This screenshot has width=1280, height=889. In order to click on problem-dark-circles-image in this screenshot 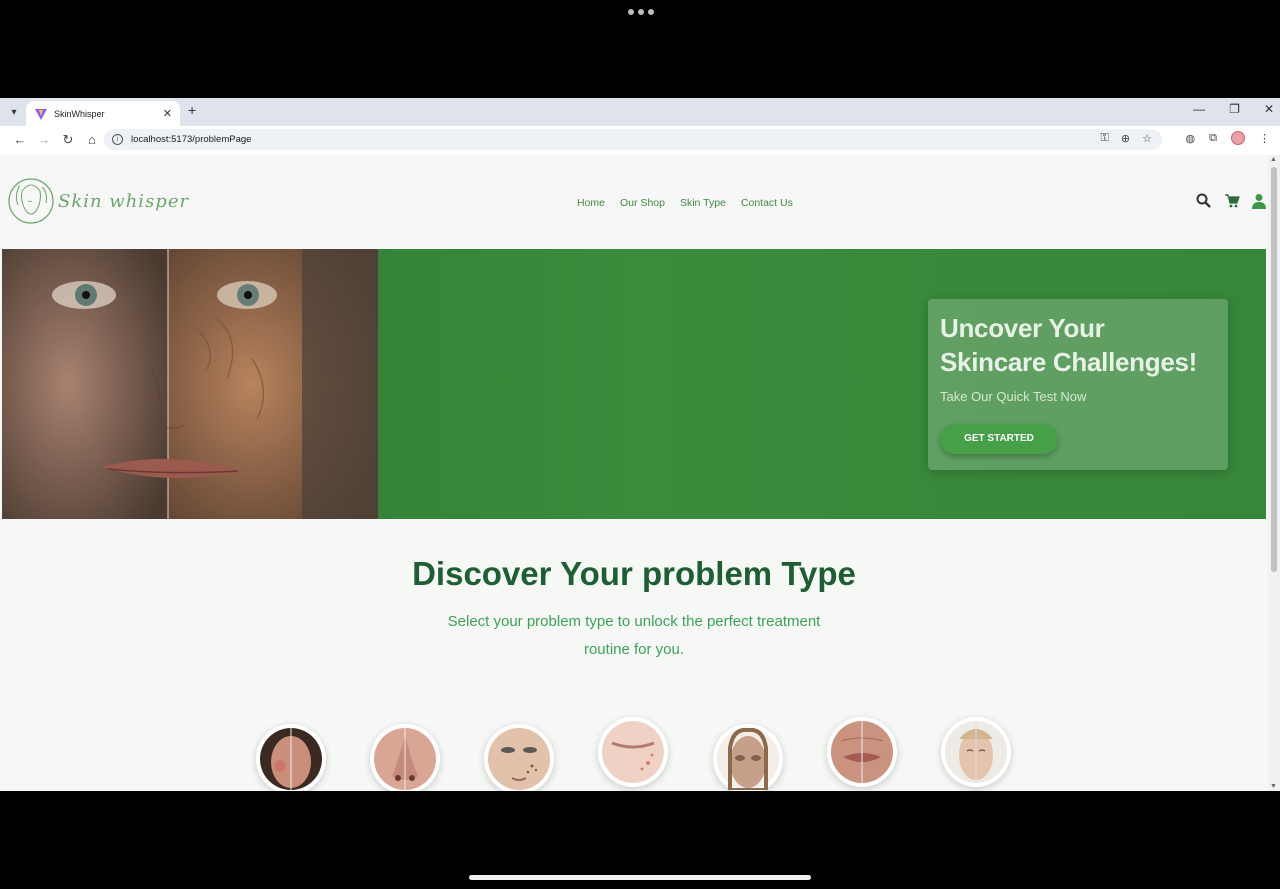, I will do `click(748, 759)`.